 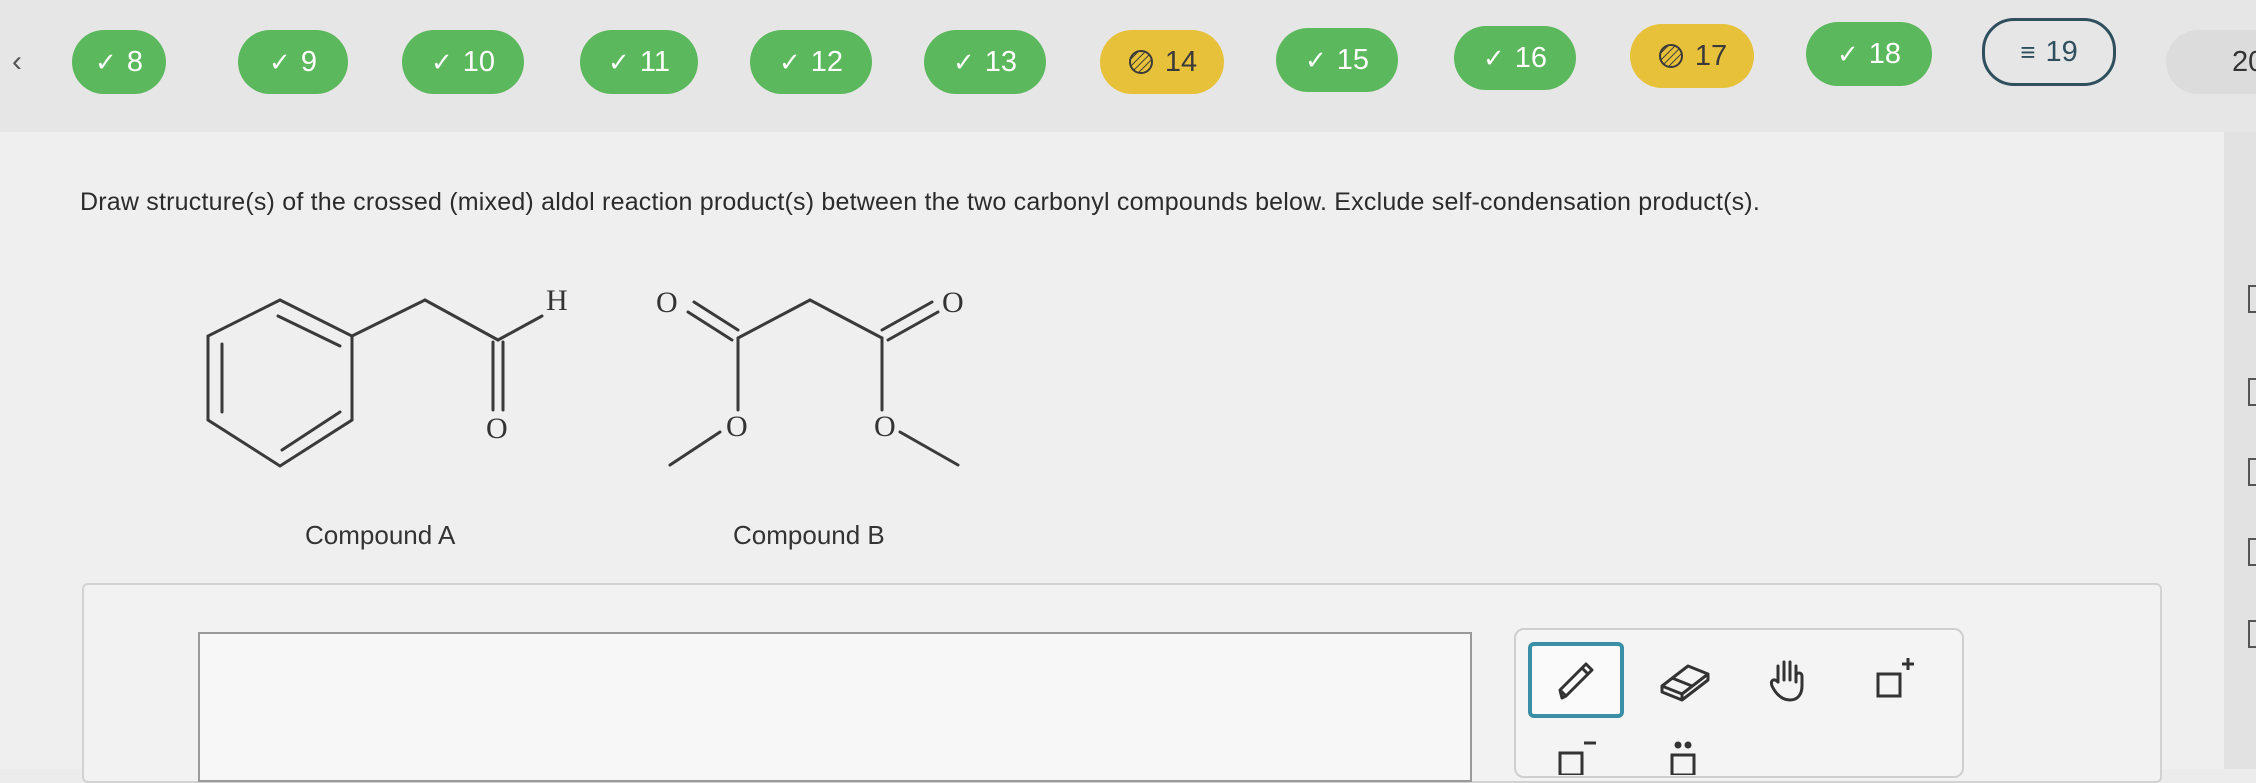 What do you see at coordinates (308, 61) in the screenshot?
I see `question-number: 9` at bounding box center [308, 61].